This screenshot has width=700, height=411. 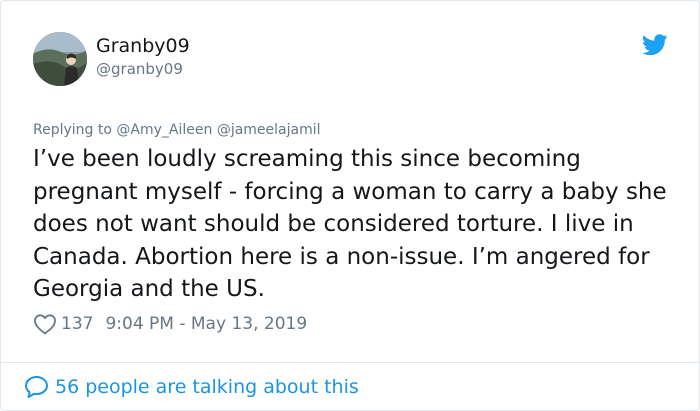 I want to click on conversation-label: 56 people are talking about this, so click(x=207, y=387).